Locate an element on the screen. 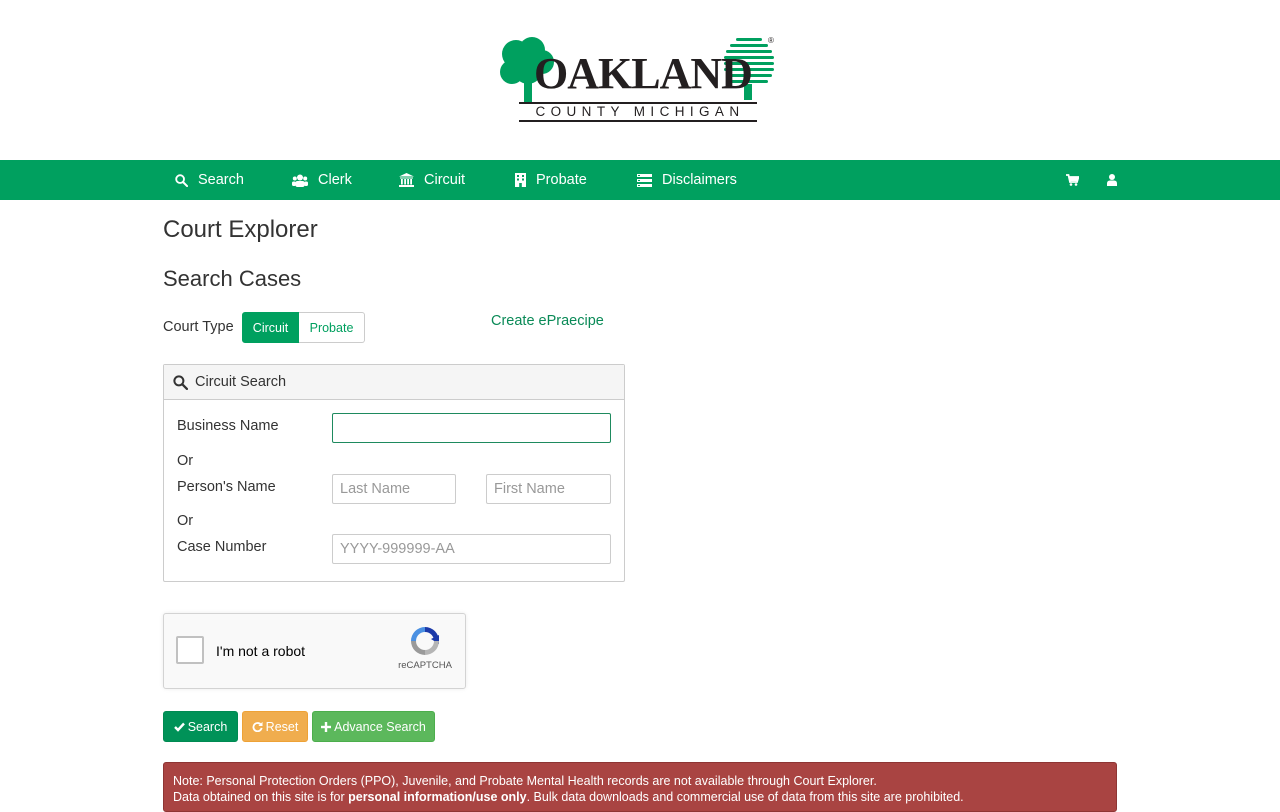 The height and width of the screenshot is (812, 1280). cart-button is located at coordinates (1072, 180).